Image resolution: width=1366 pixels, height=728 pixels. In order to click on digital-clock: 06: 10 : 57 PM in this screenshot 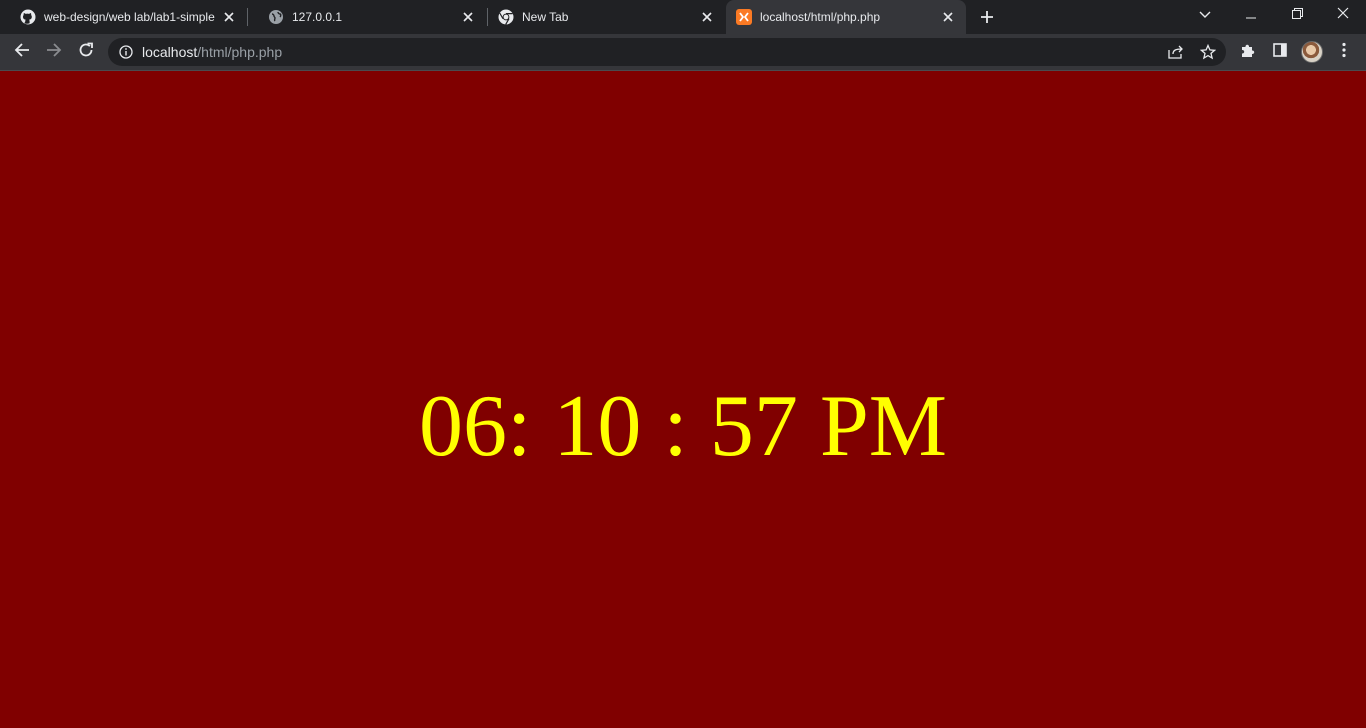, I will do `click(683, 426)`.